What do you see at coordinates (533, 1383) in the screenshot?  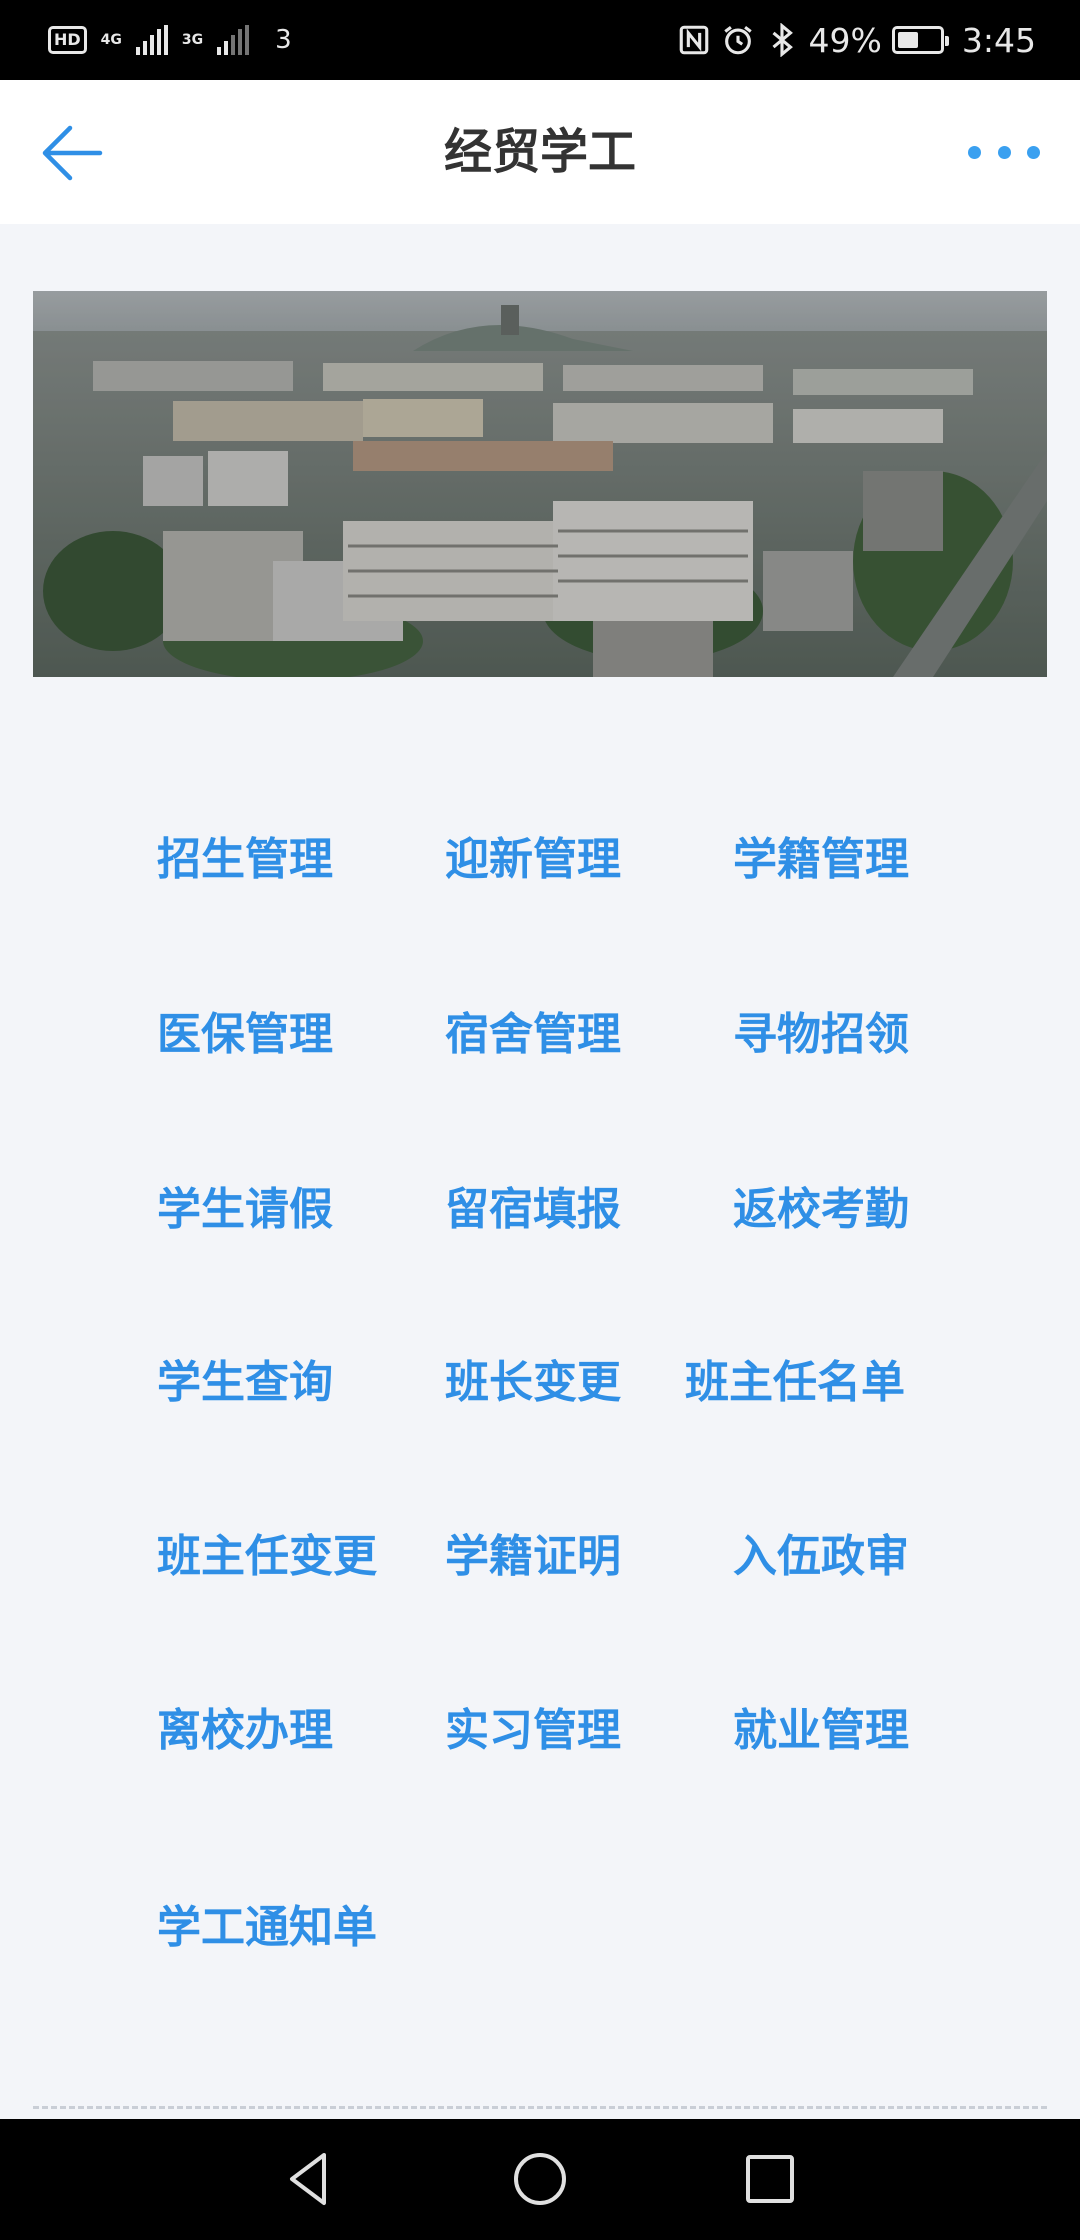 I see `menu-item: 班长变更` at bounding box center [533, 1383].